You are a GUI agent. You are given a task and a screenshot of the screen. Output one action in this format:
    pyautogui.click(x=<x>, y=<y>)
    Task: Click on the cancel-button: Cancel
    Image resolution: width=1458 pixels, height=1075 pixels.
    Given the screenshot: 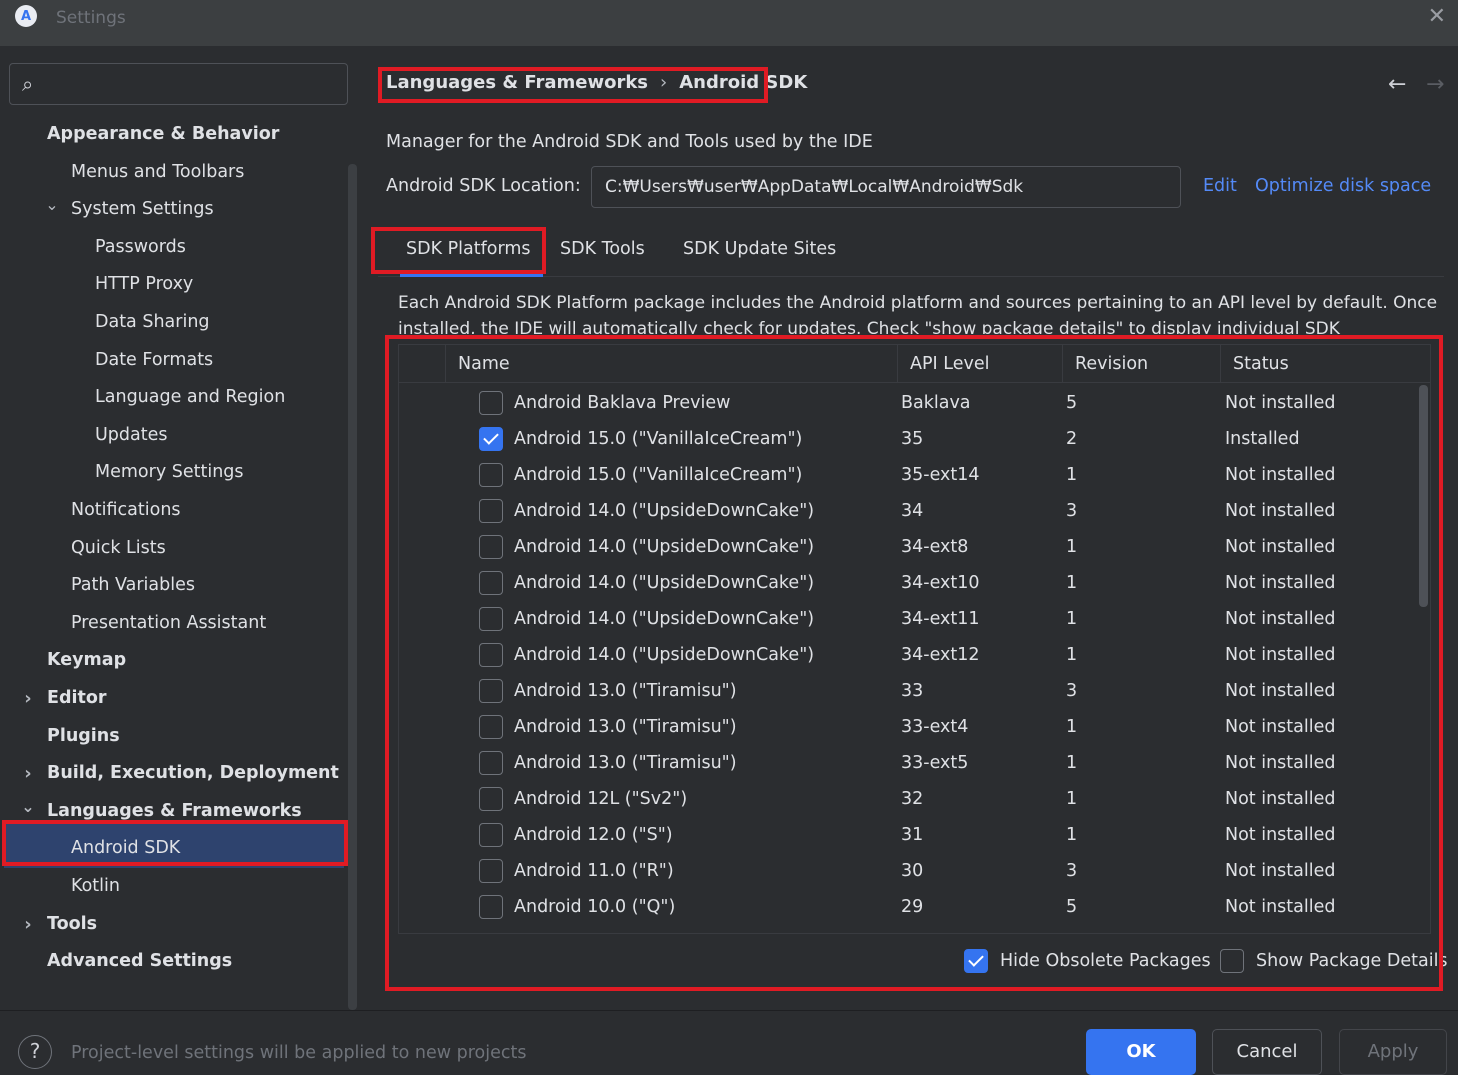 What is the action you would take?
    pyautogui.click(x=1267, y=1052)
    